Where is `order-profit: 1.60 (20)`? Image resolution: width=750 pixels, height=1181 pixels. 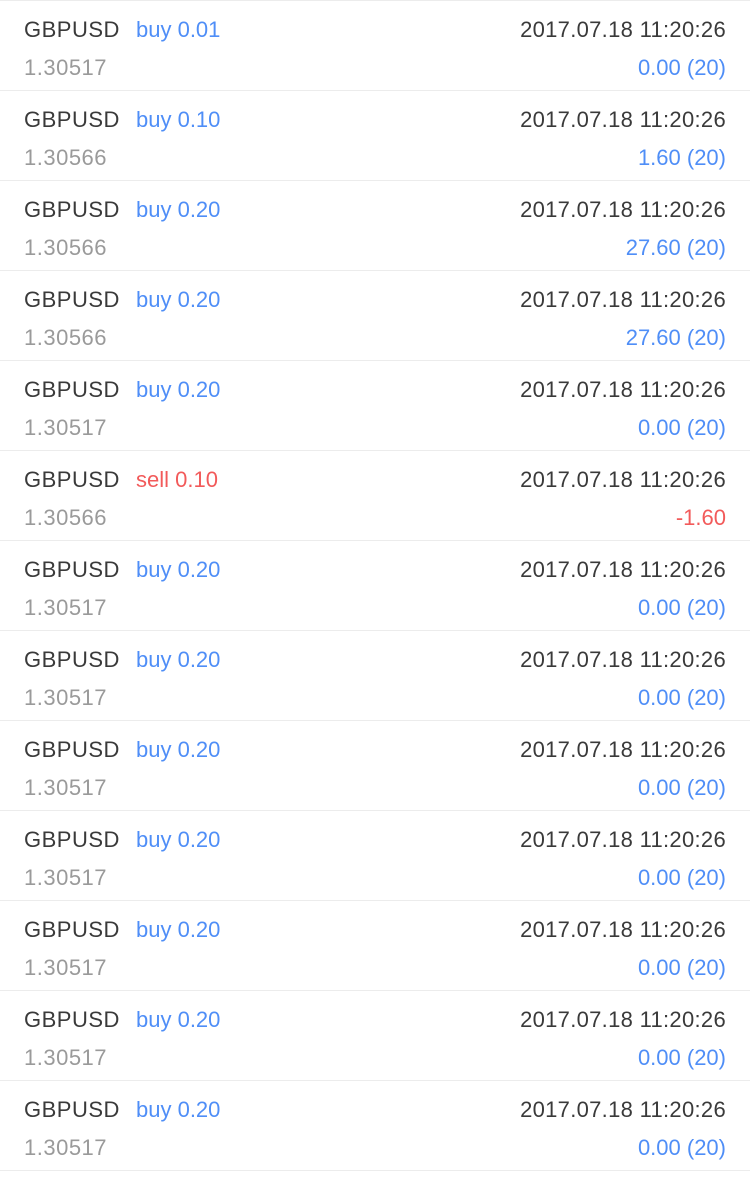
order-profit: 1.60 (20) is located at coordinates (681, 157).